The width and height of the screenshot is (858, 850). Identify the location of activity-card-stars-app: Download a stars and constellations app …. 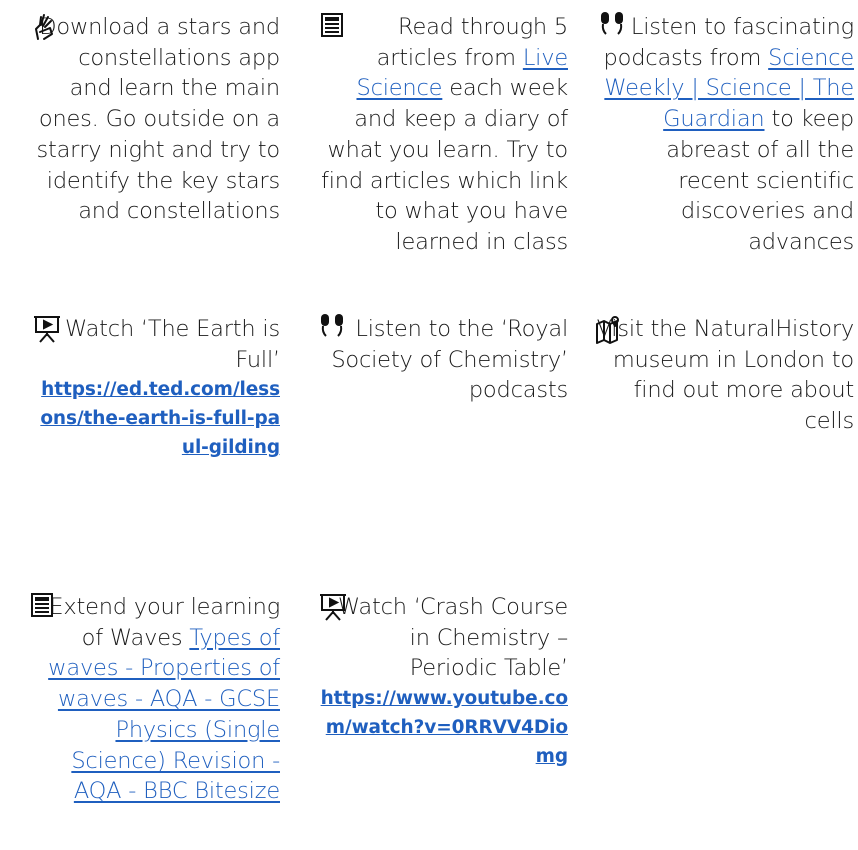
(156, 119).